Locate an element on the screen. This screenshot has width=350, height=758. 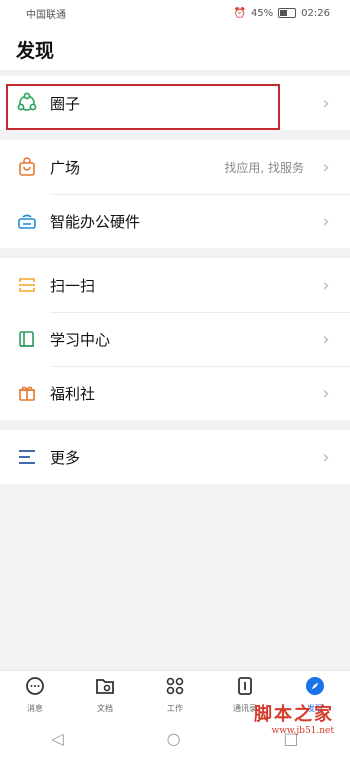
smart-device-icon is located at coordinates (27, 221).